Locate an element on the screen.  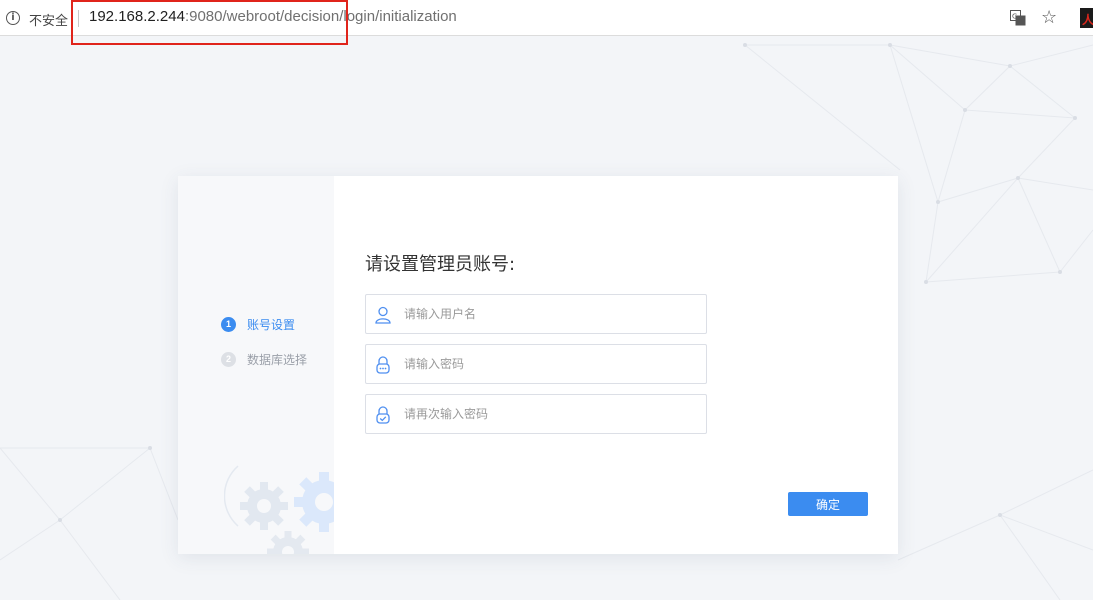
lock-check-icon is located at coordinates (383, 415).